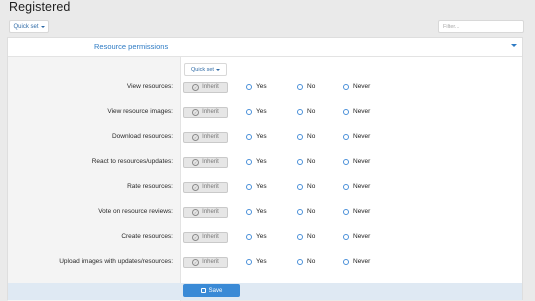 This screenshot has width=535, height=301. What do you see at coordinates (514, 45) in the screenshot?
I see `collapse-icon` at bounding box center [514, 45].